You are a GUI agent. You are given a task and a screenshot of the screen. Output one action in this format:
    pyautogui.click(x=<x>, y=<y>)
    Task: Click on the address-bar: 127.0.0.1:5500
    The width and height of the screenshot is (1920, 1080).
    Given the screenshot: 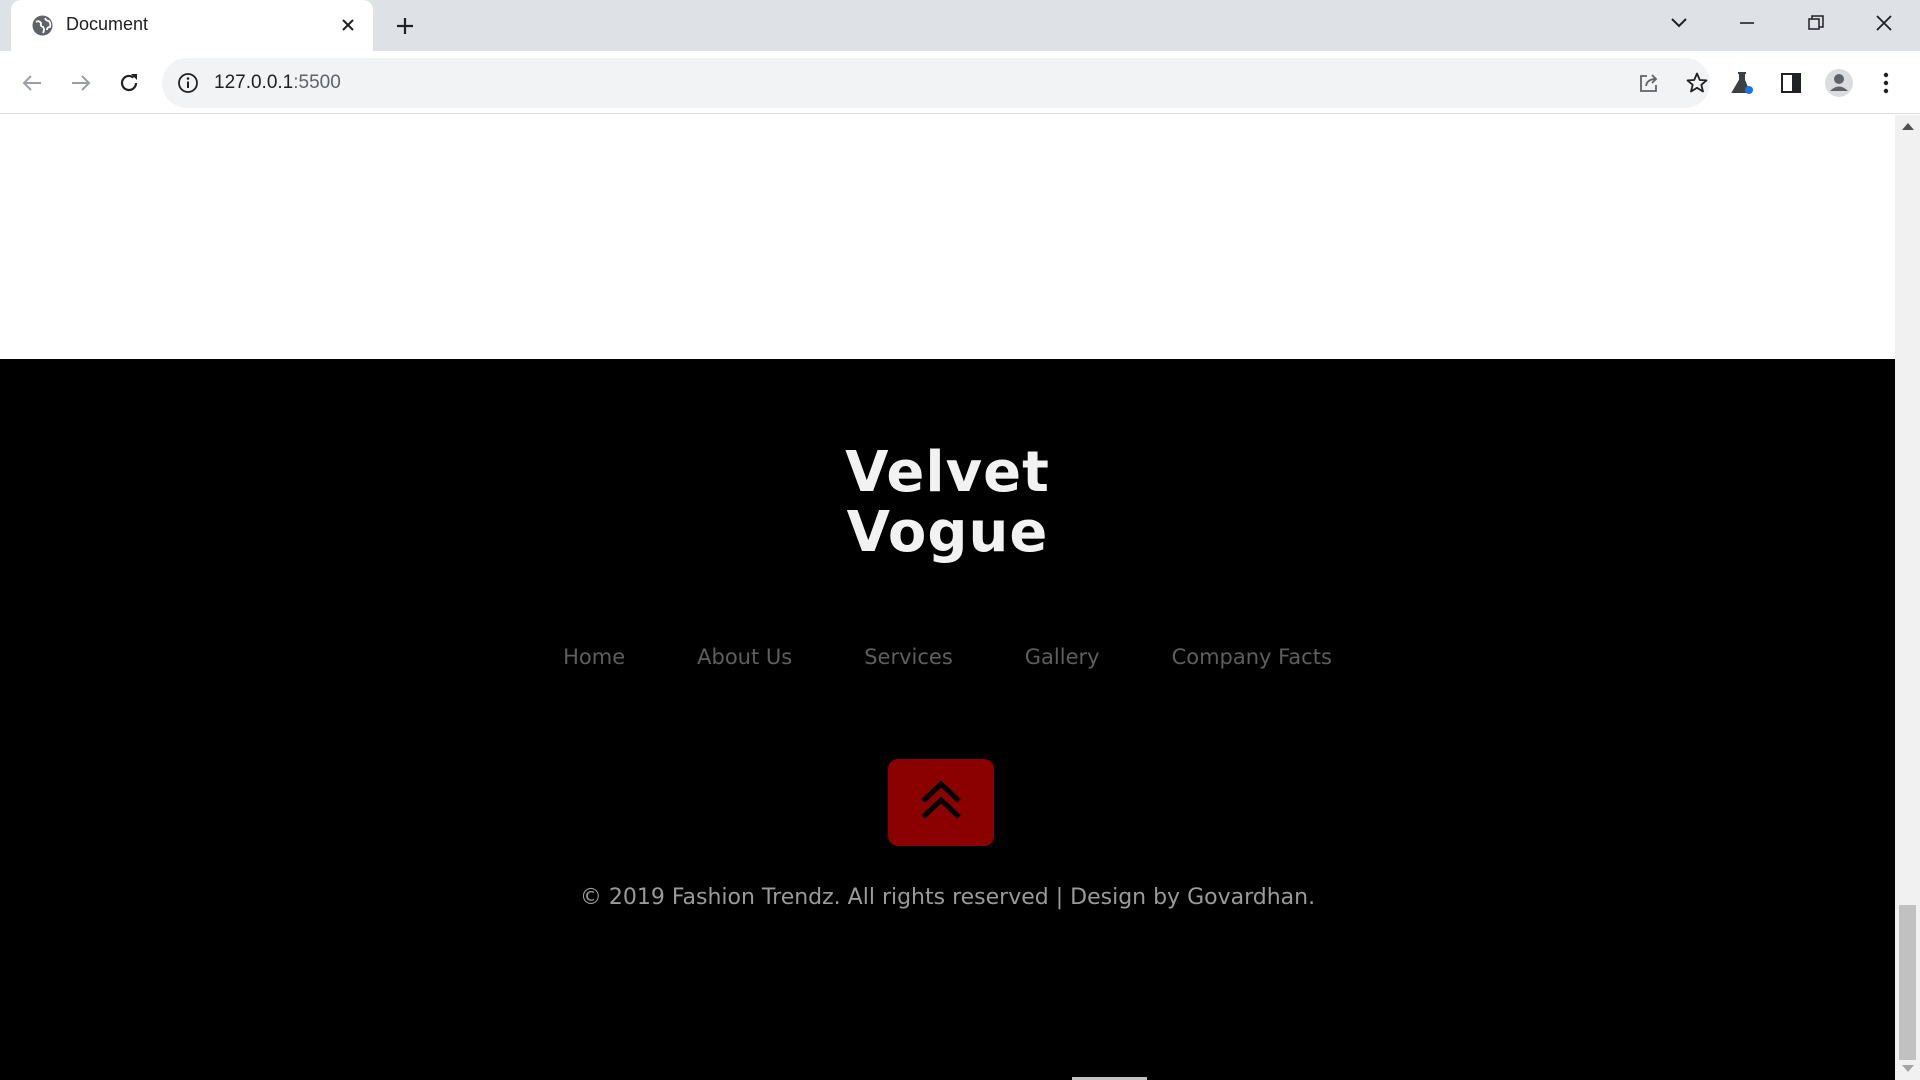 What is the action you would take?
    pyautogui.click(x=936, y=83)
    